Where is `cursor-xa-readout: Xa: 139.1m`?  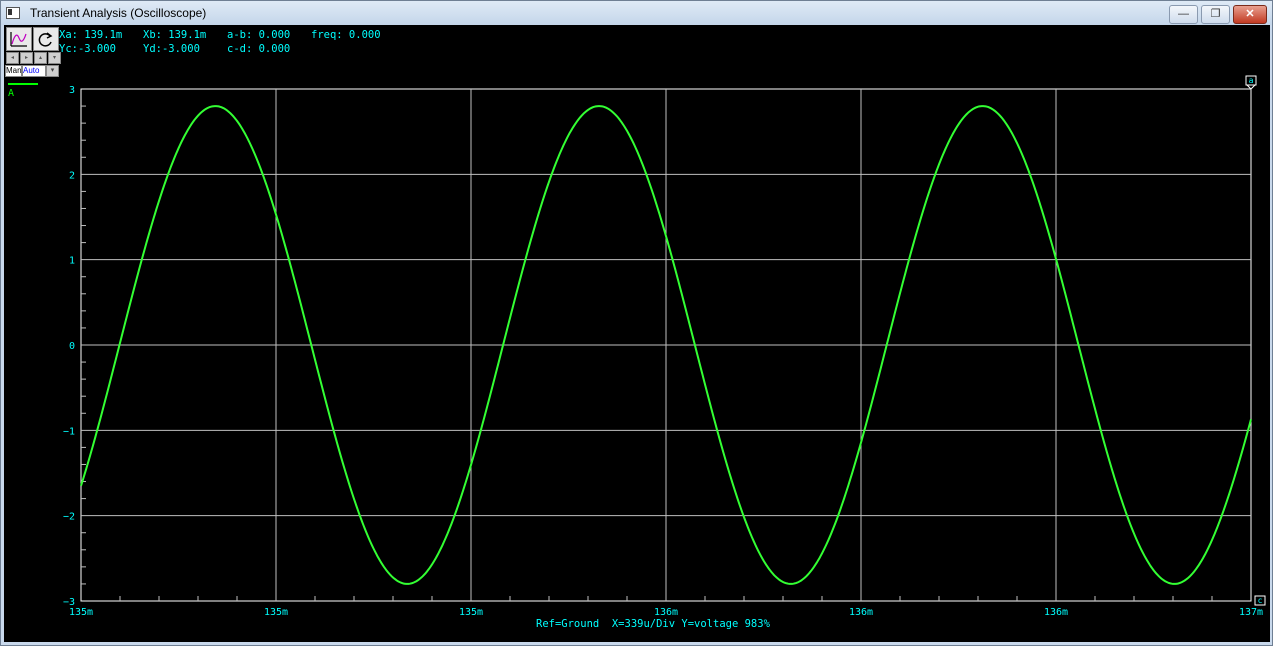 cursor-xa-readout: Xa: 139.1m is located at coordinates (91, 35).